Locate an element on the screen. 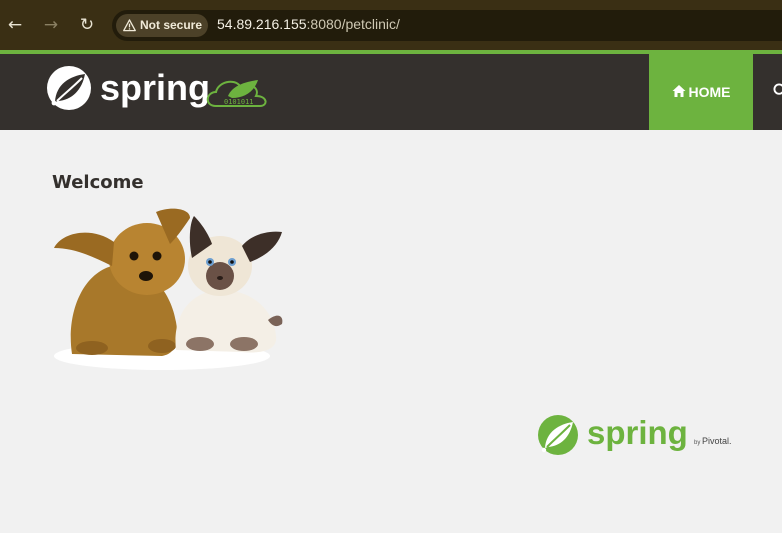 This screenshot has width=782, height=533. footer-pivotal-text: Pivotal. is located at coordinates (717, 441).